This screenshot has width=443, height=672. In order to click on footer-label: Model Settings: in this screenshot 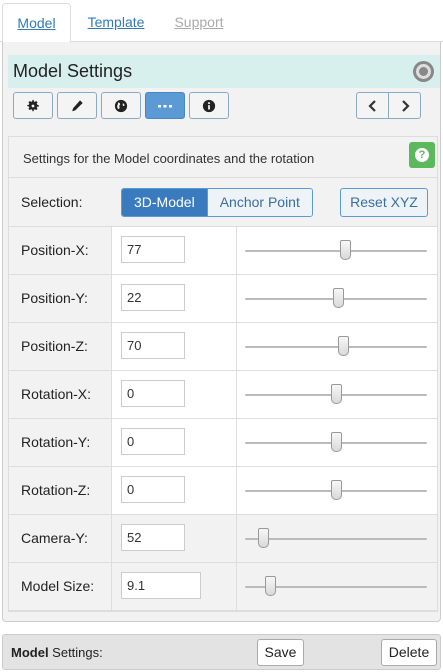, I will do `click(57, 652)`.